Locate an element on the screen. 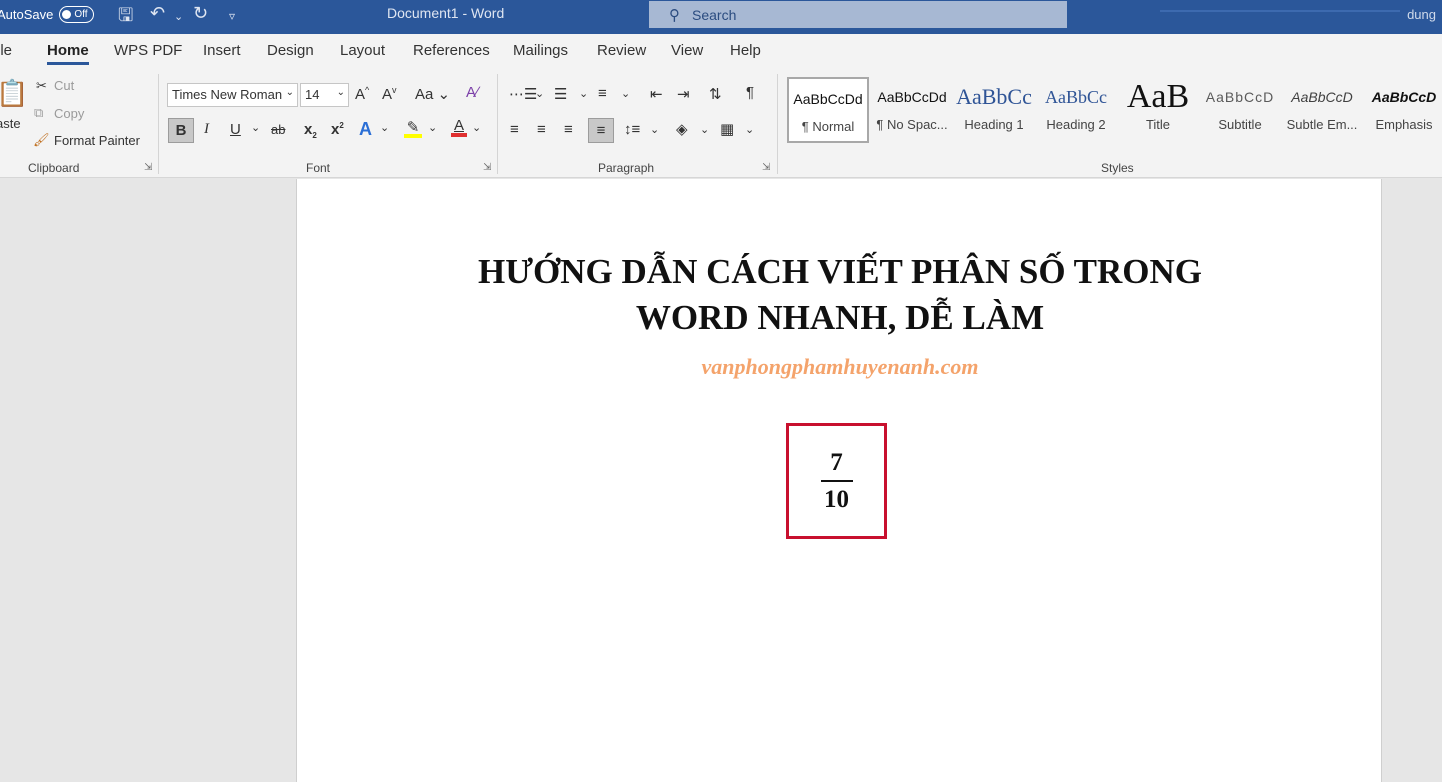  font-size-select: 14 ⌄ is located at coordinates (324, 95).